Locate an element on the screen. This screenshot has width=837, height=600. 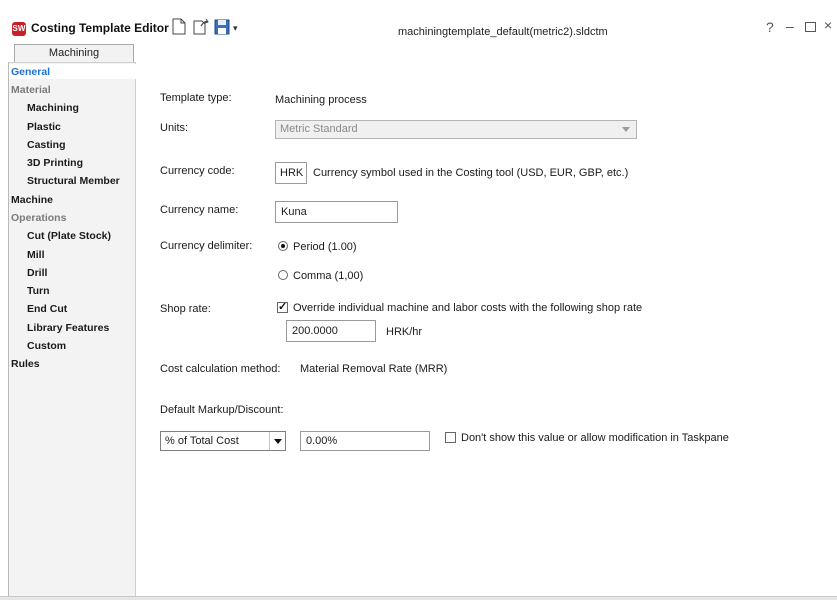
minimize-icon: – is located at coordinates (790, 26).